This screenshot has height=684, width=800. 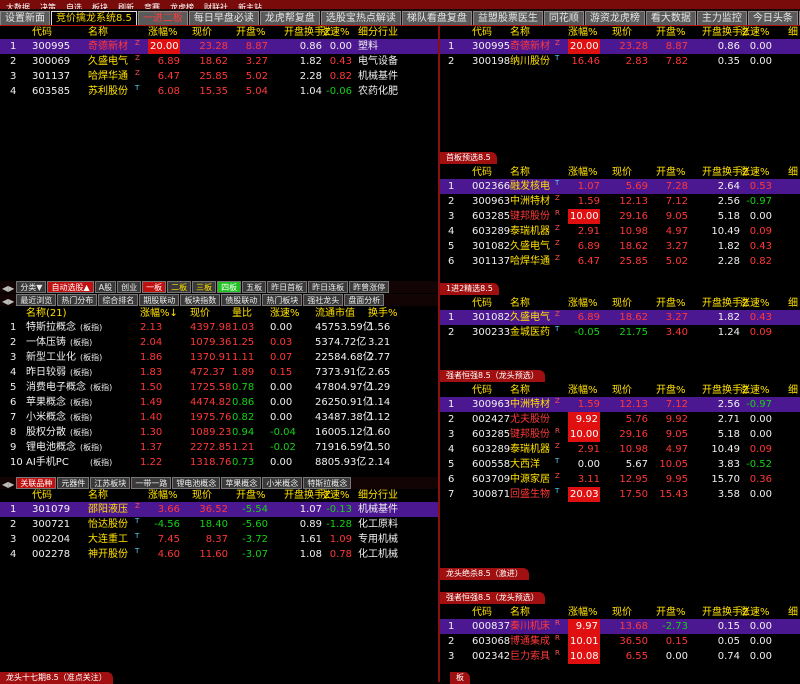 What do you see at coordinates (118, 300) in the screenshot?
I see `mid_strip2-tab: 综合排名` at bounding box center [118, 300].